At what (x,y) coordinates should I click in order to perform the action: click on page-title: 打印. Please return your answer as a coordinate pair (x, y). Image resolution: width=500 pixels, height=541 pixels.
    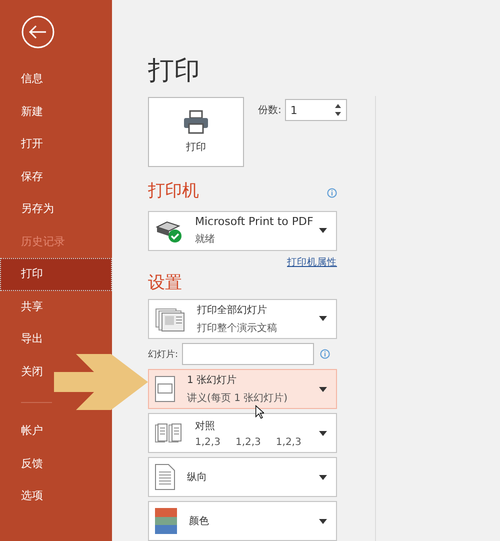
    Looking at the image, I should click on (174, 71).